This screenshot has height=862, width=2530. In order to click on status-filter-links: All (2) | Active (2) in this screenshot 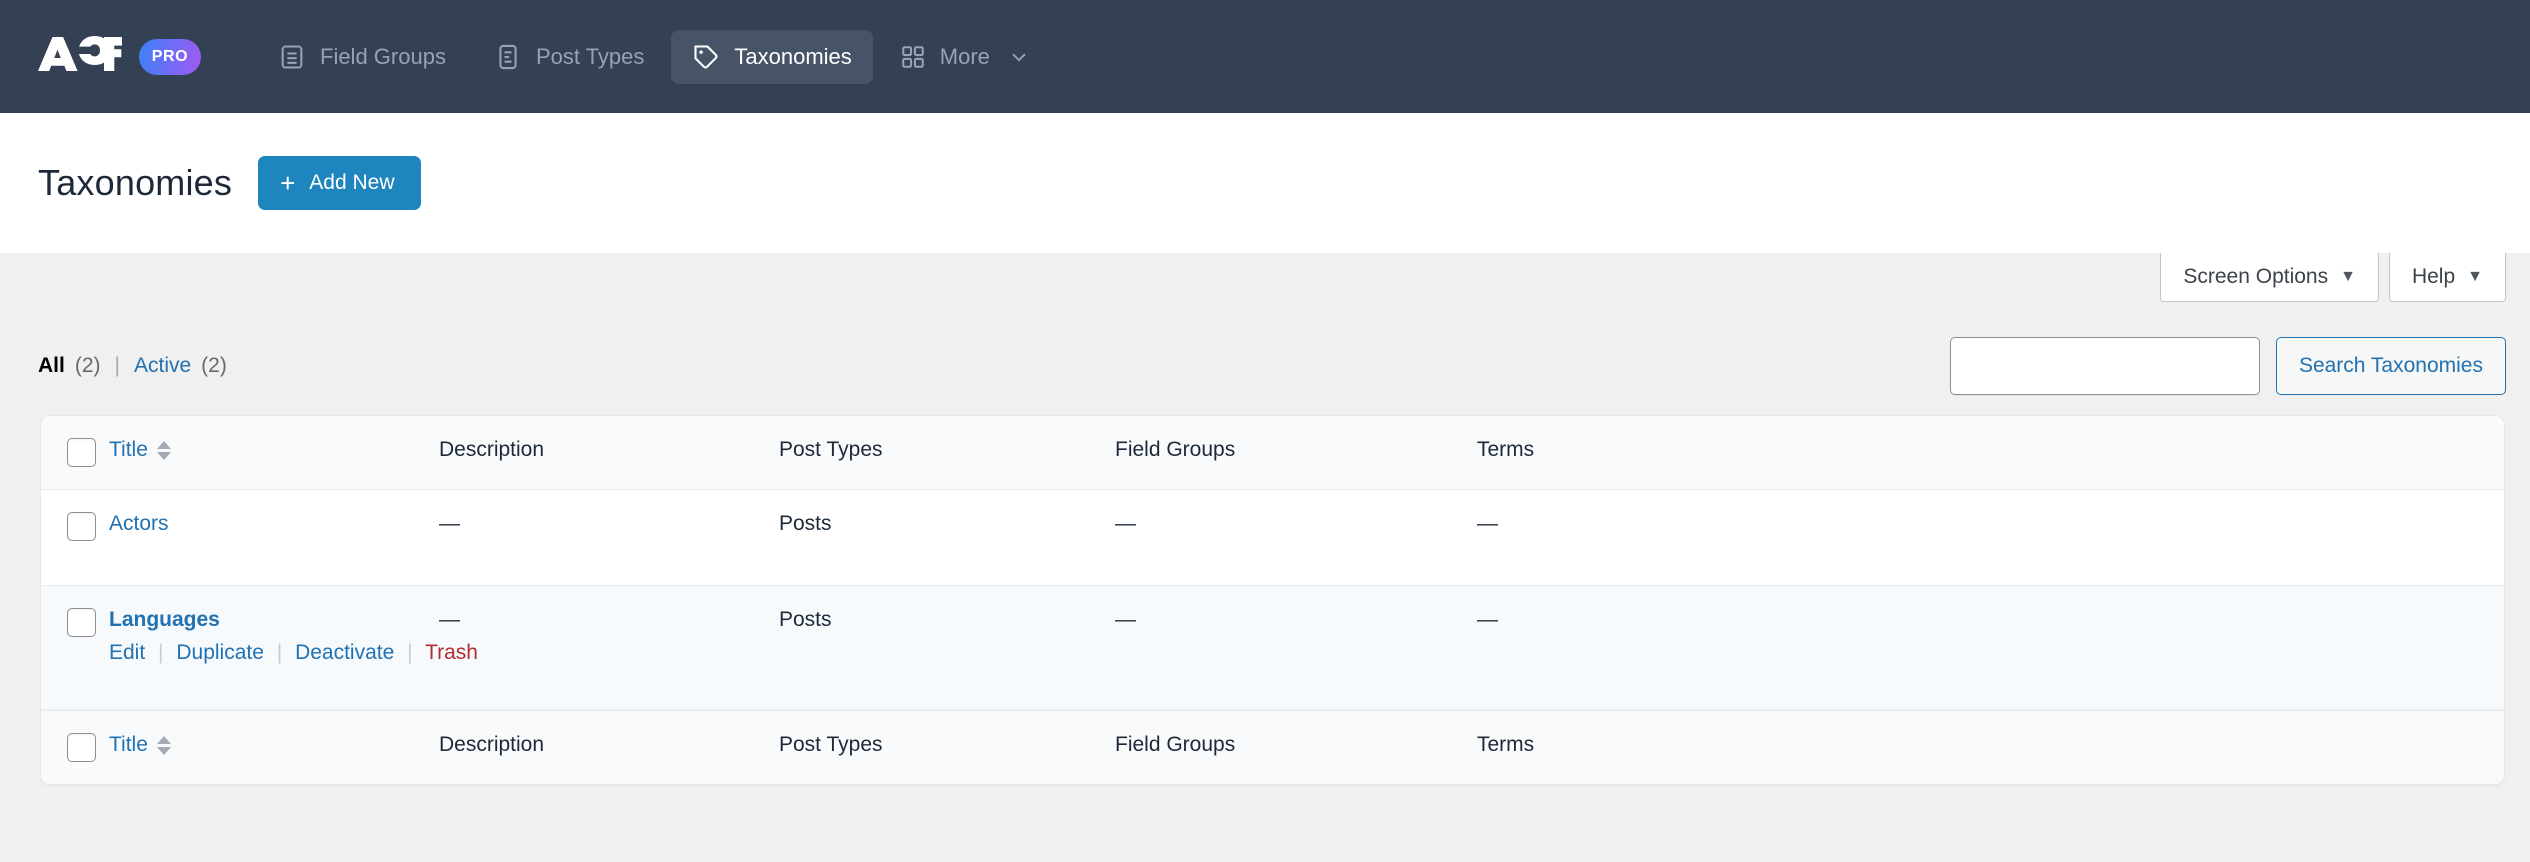, I will do `click(132, 366)`.